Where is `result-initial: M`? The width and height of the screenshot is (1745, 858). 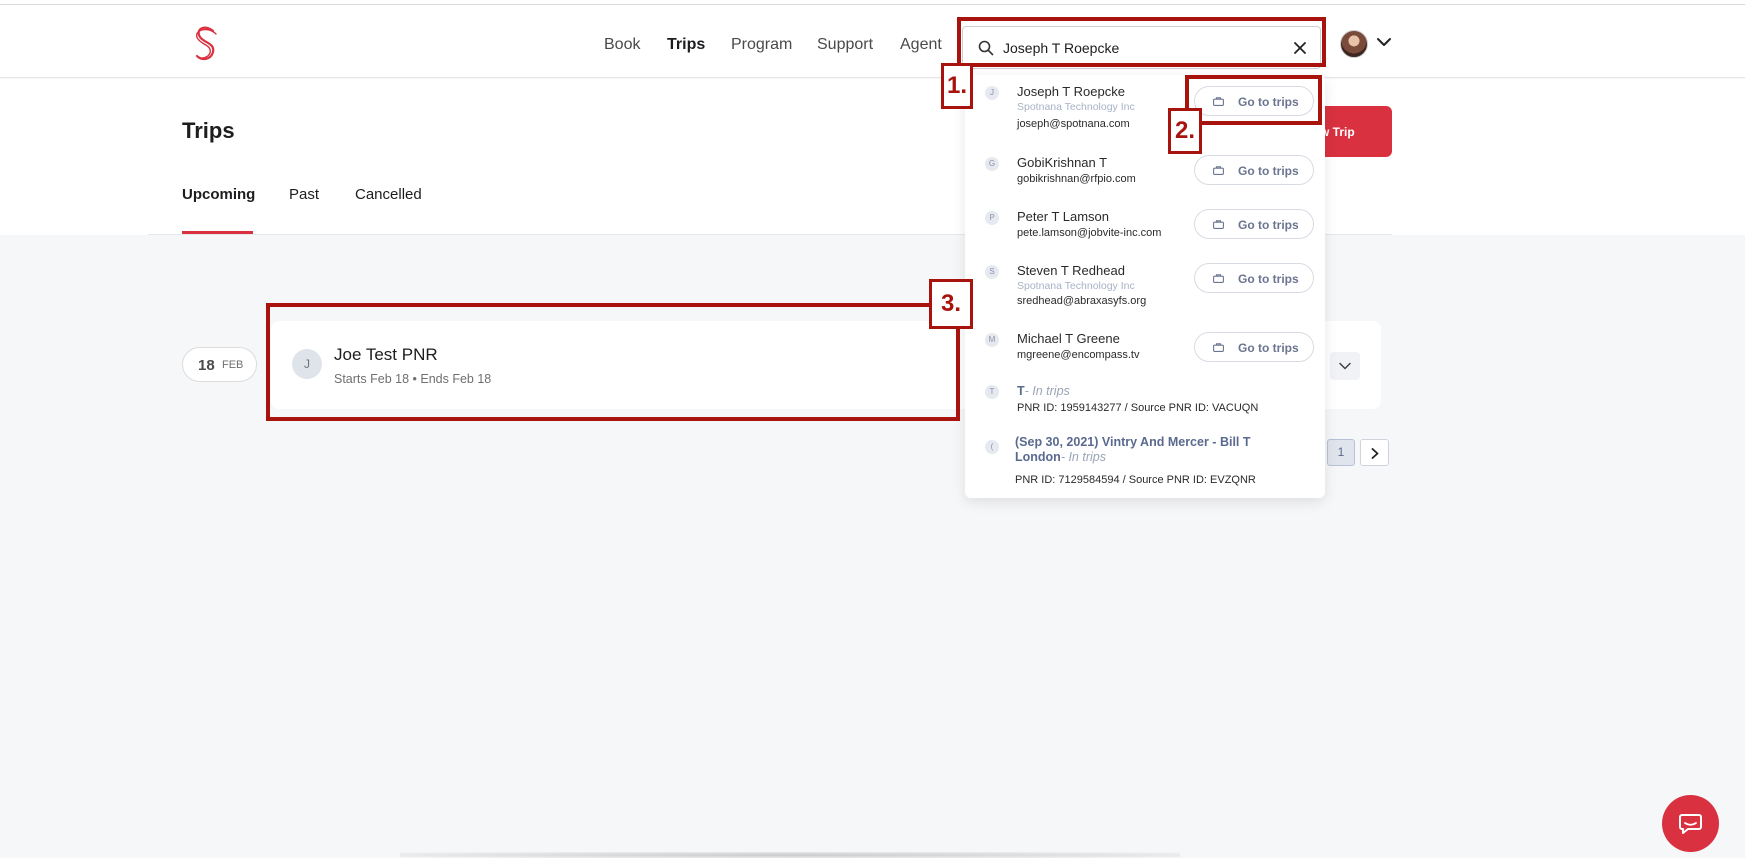
result-initial: M is located at coordinates (992, 340).